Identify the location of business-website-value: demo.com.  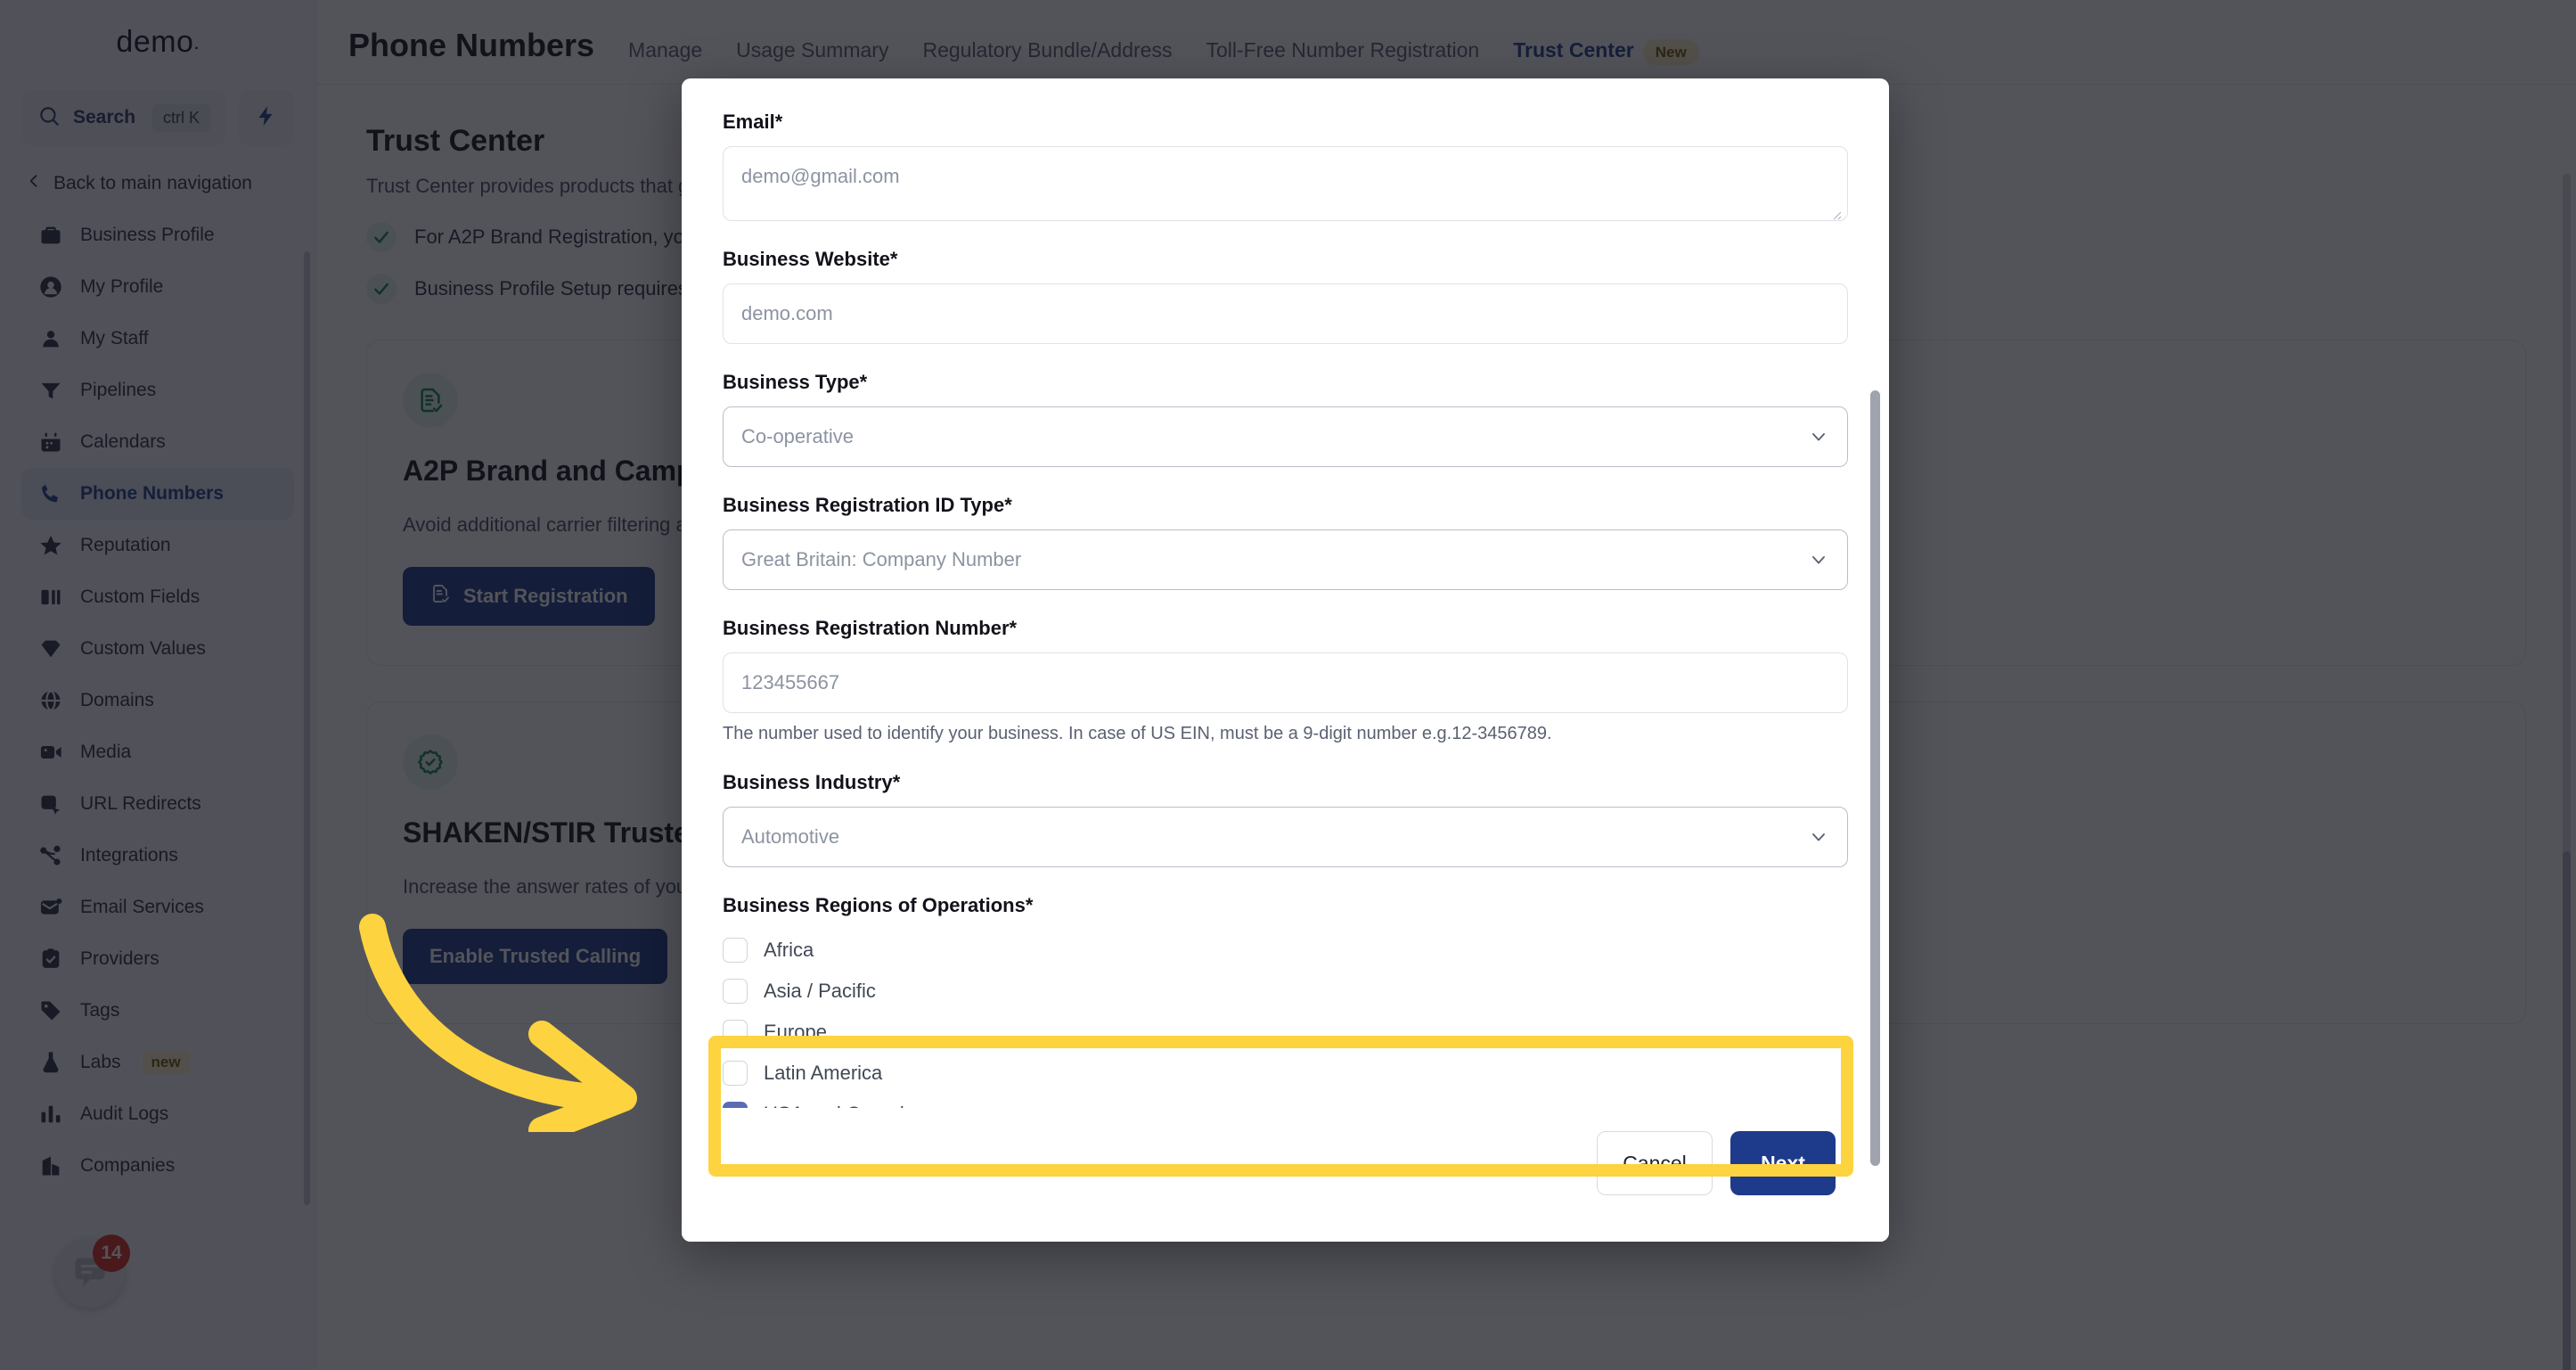
(787, 313).